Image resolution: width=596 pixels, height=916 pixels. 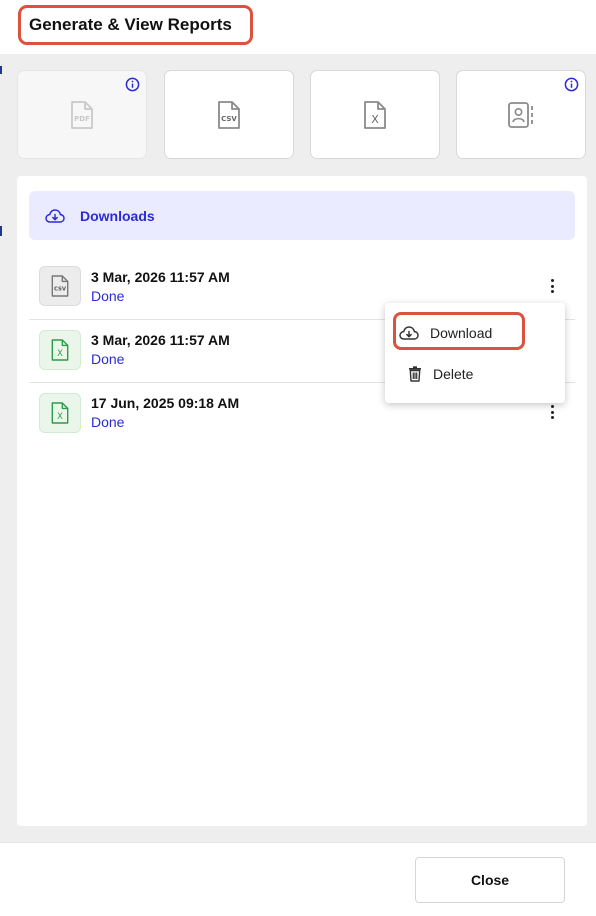 What do you see at coordinates (82, 119) in the screenshot?
I see `pdf-icon-label: PDF` at bounding box center [82, 119].